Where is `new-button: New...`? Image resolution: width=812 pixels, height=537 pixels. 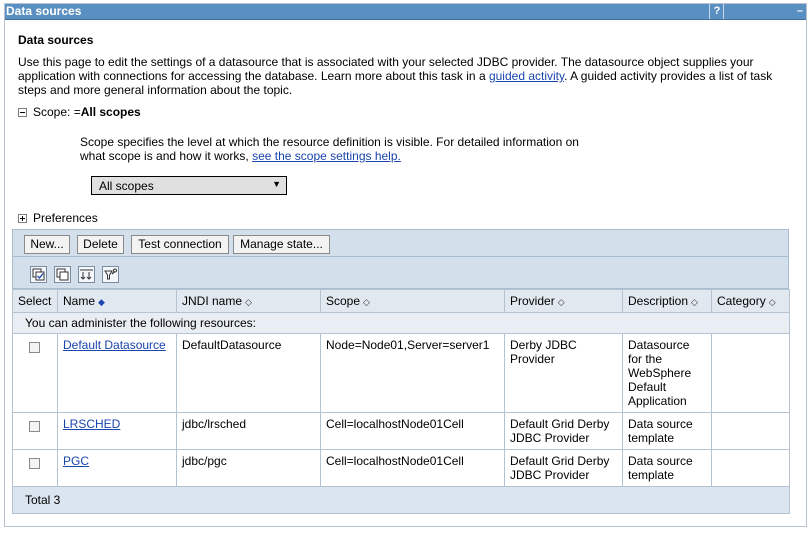
new-button: New... is located at coordinates (47, 244).